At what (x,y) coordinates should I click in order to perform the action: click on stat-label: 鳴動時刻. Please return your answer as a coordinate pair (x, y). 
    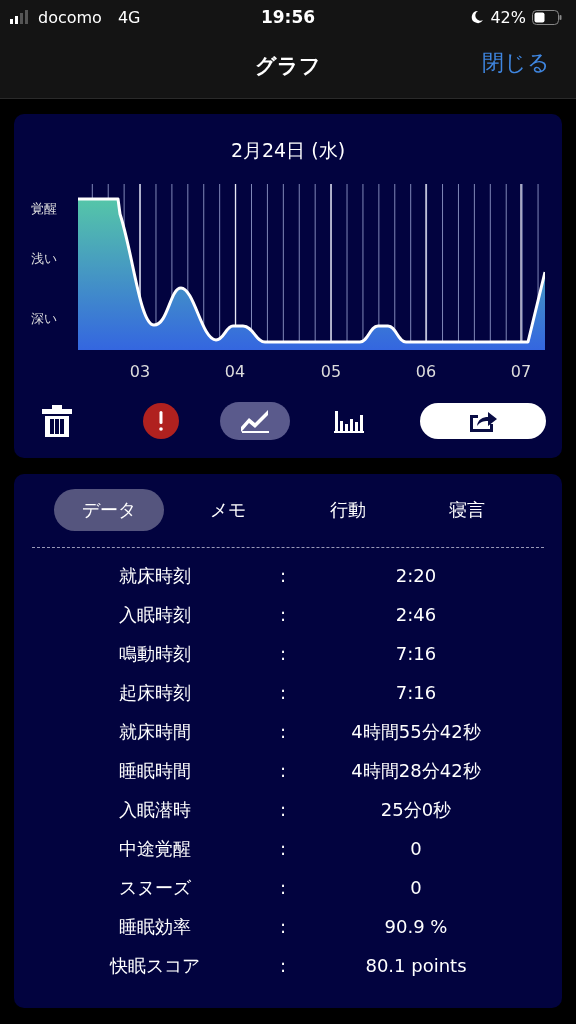
    Looking at the image, I should click on (155, 653).